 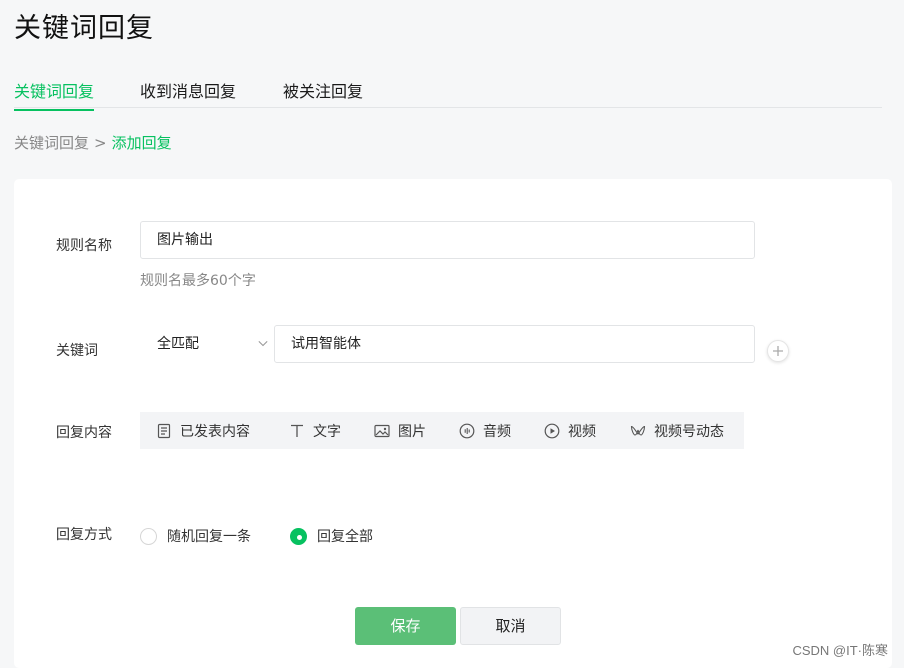 I want to click on tab-follow-reply: 被关注回复, so click(x=323, y=94).